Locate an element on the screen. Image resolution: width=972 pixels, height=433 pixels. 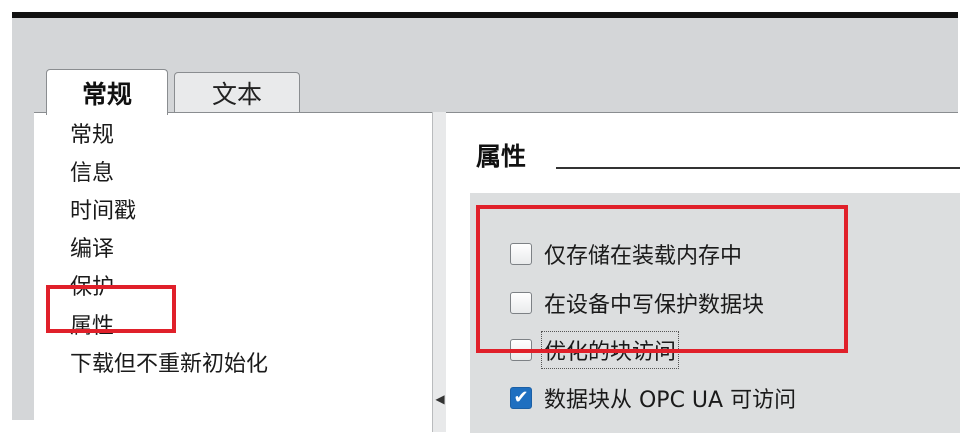
highlight-box-properties is located at coordinates (662, 279).